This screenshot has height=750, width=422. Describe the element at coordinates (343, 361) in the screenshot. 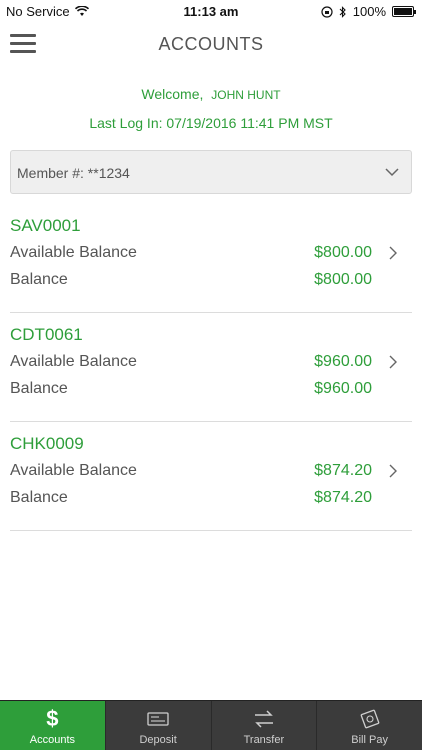

I see `available-balance-value: $960.00` at that location.